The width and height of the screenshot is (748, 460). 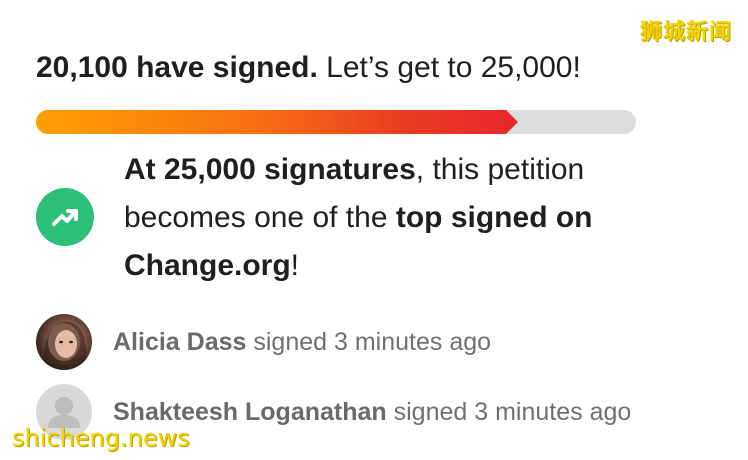 I want to click on signature-progress-tip, so click(x=512, y=122).